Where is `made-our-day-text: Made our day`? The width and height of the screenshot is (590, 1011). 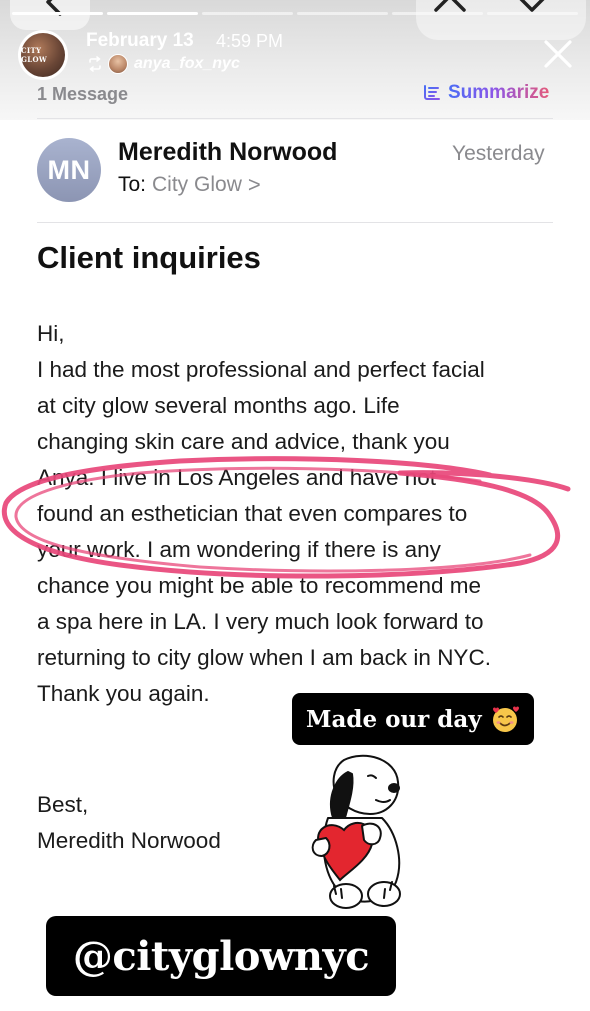
made-our-day-text: Made our day is located at coordinates (394, 719).